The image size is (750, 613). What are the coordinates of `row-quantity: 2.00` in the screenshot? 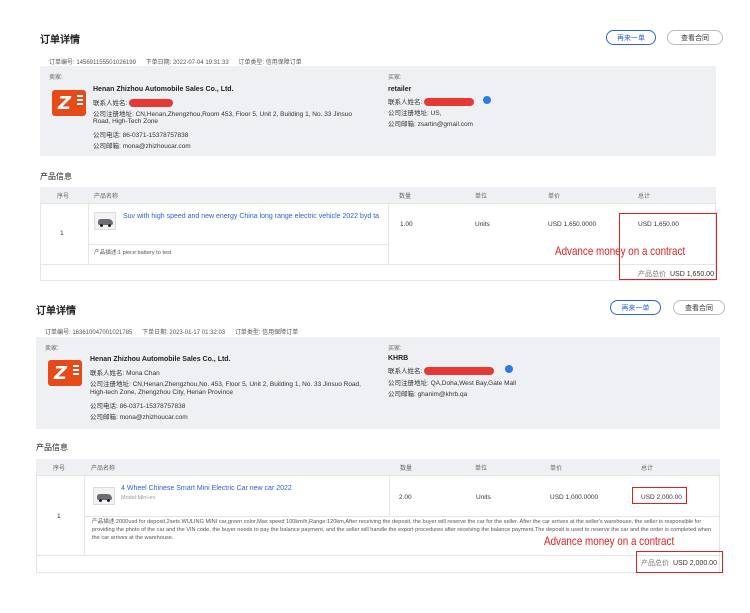 It's located at (405, 497).